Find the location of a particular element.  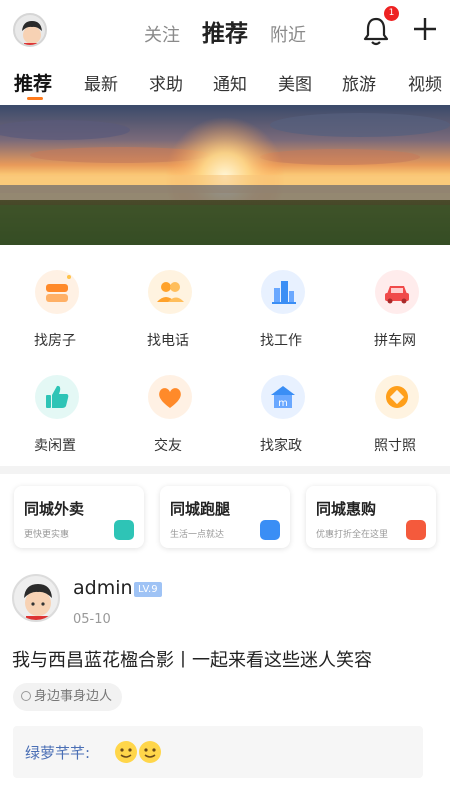

category-tab-travel: 旅游 is located at coordinates (359, 82).